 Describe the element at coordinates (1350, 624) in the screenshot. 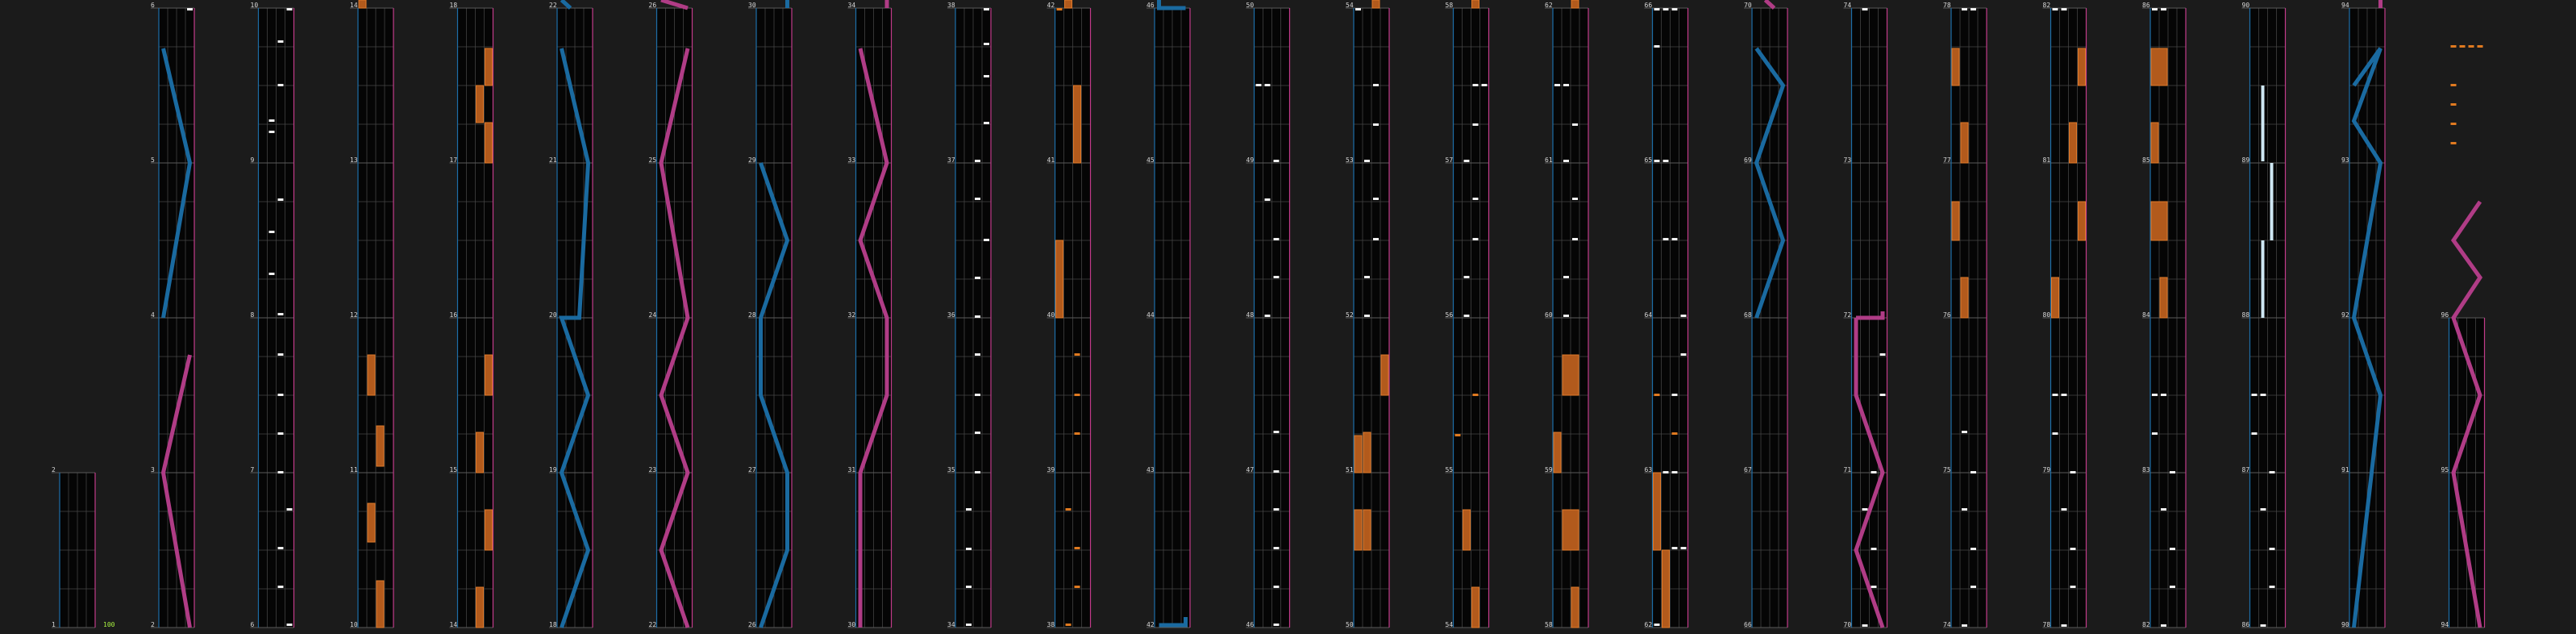

I see `measure-number: 50` at that location.